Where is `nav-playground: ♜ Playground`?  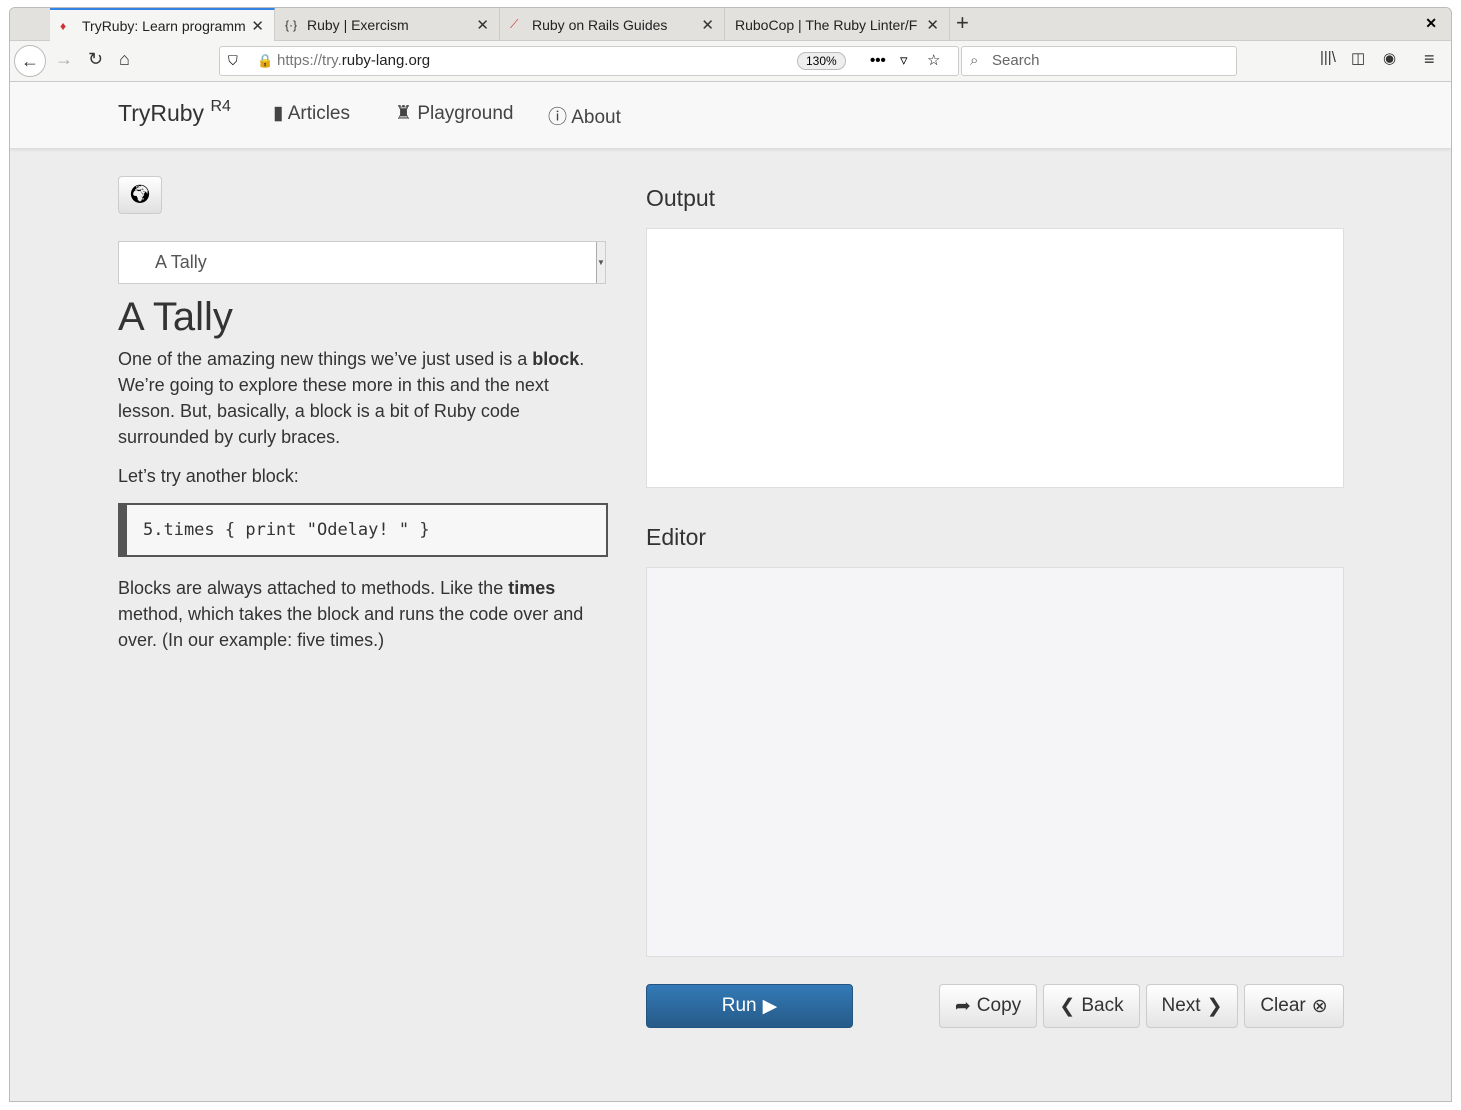
nav-playground: ♜ Playground is located at coordinates (454, 113).